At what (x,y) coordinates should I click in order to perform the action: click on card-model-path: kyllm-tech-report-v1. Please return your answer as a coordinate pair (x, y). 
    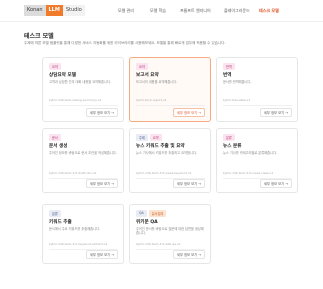
    Looking at the image, I should click on (151, 100).